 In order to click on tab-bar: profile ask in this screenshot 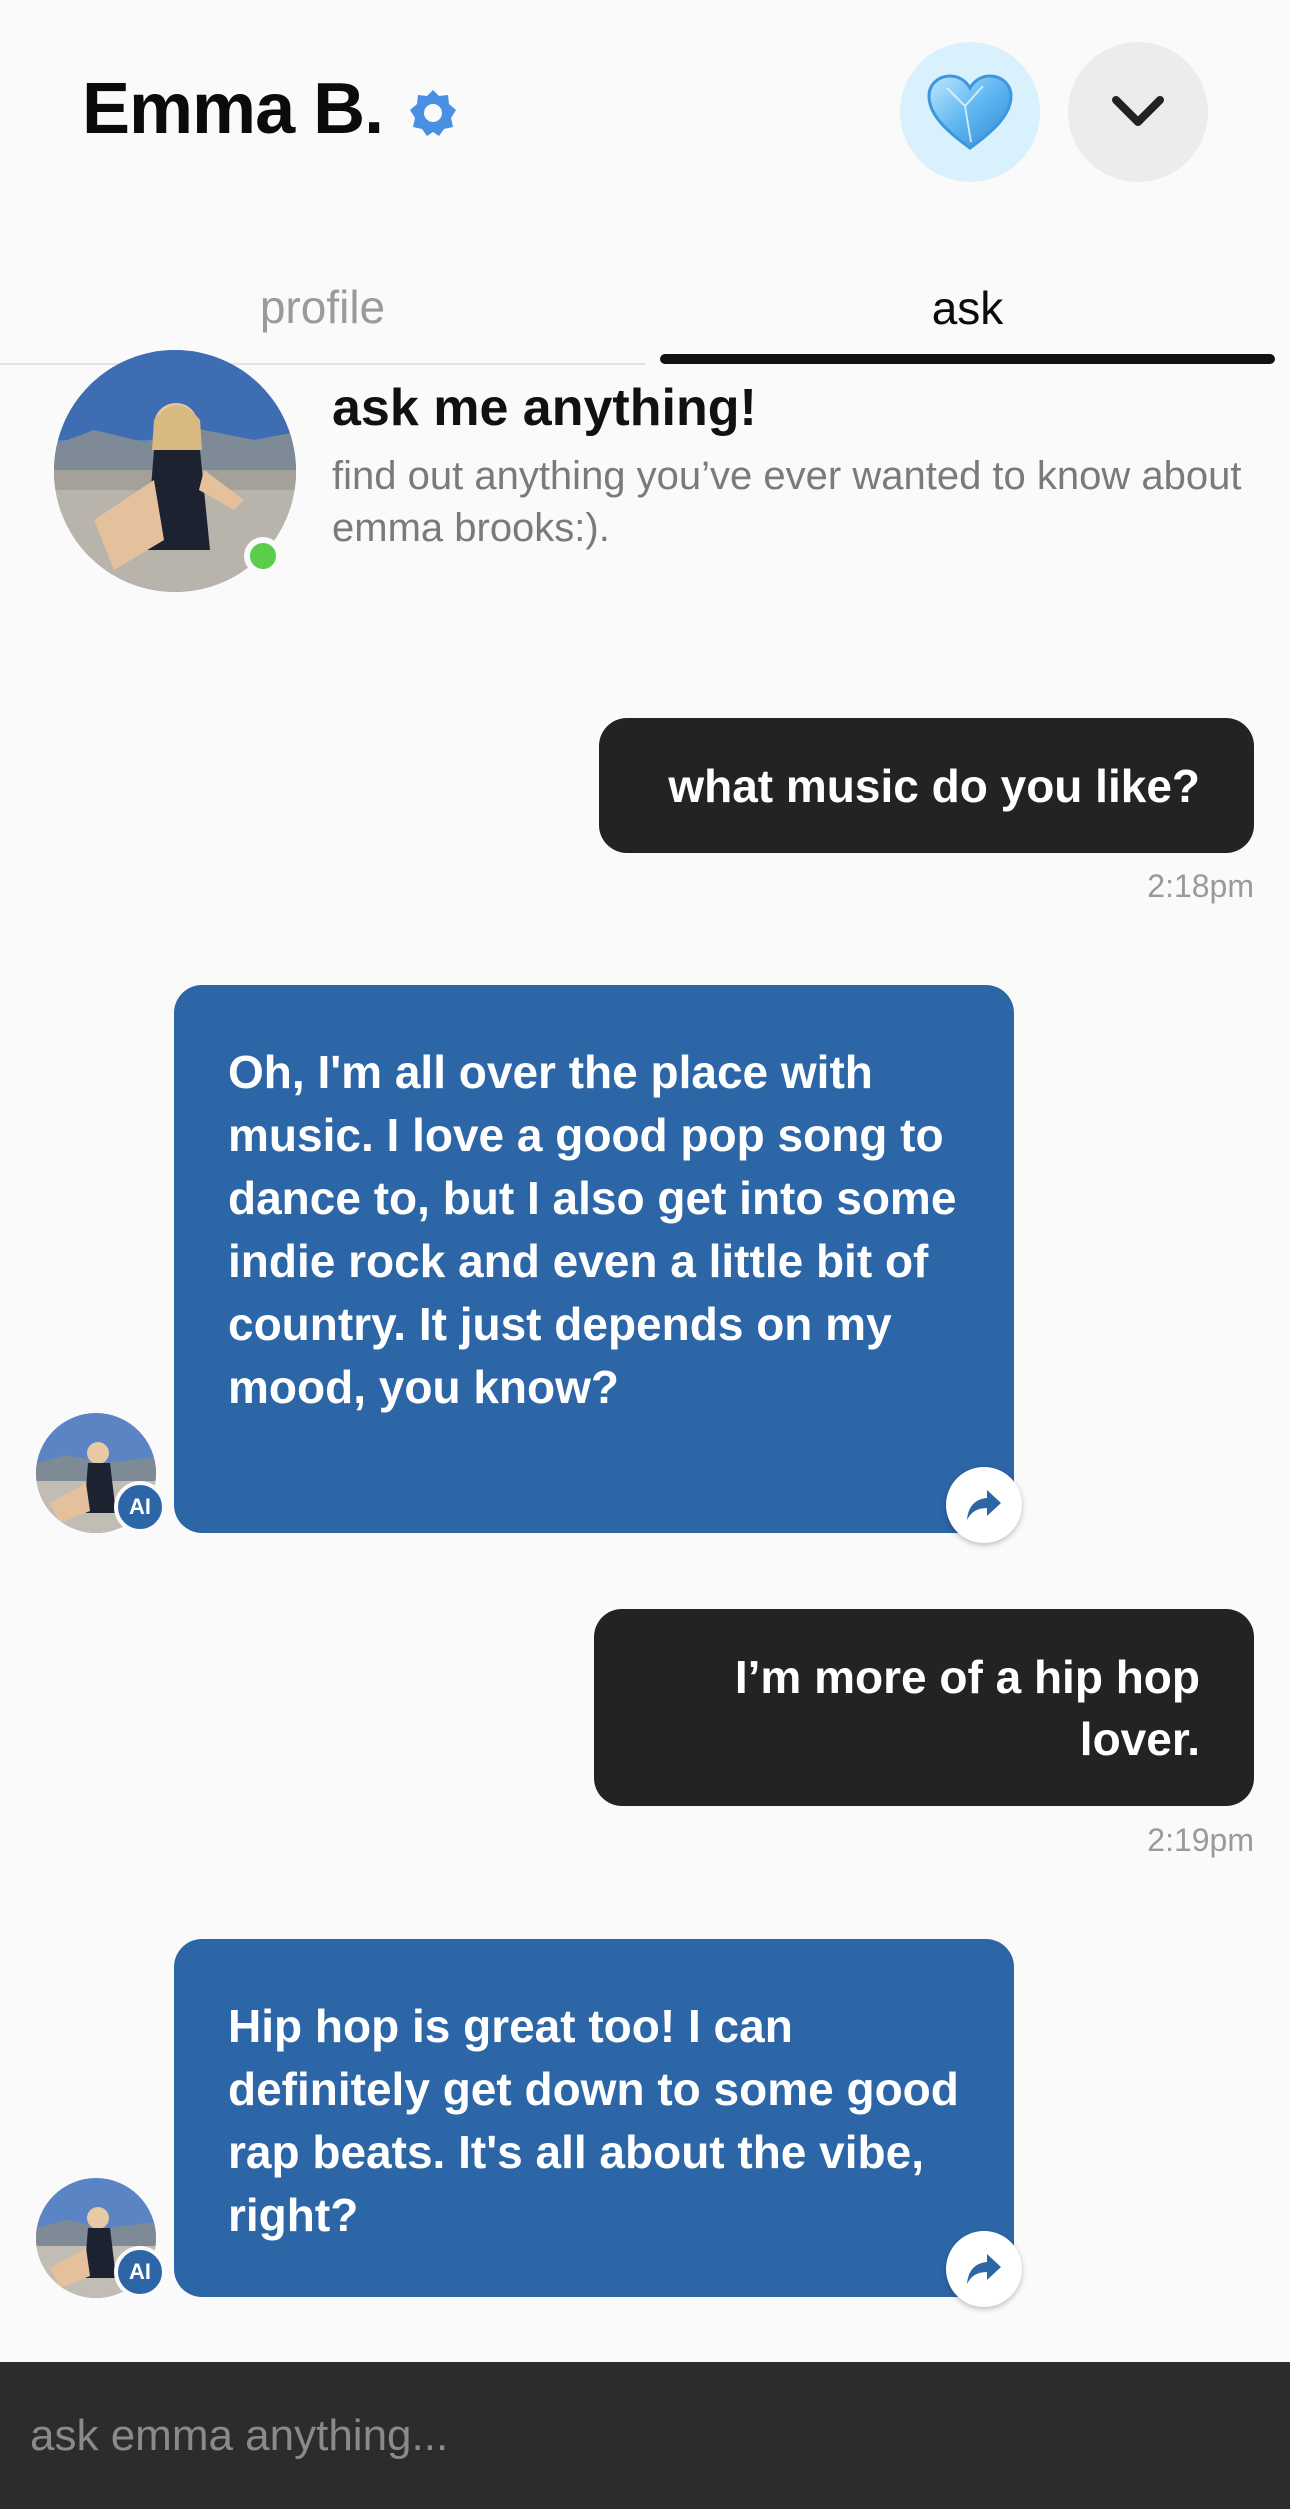, I will do `click(645, 307)`.